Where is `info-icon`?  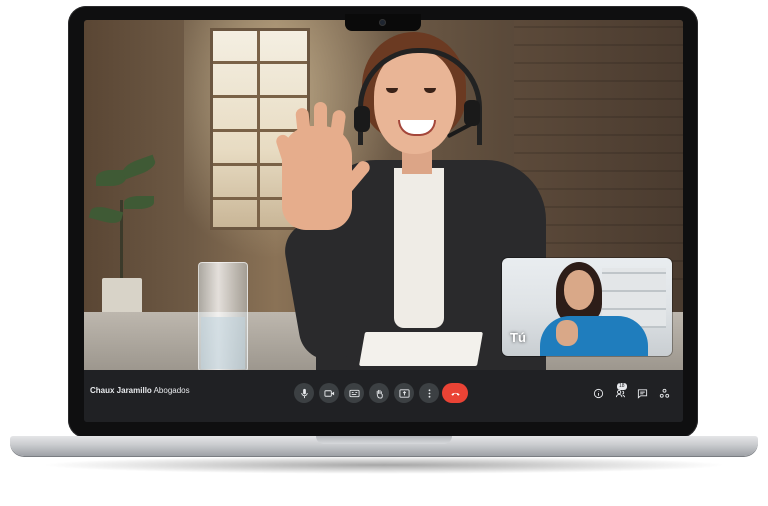
info-icon is located at coordinates (598, 393).